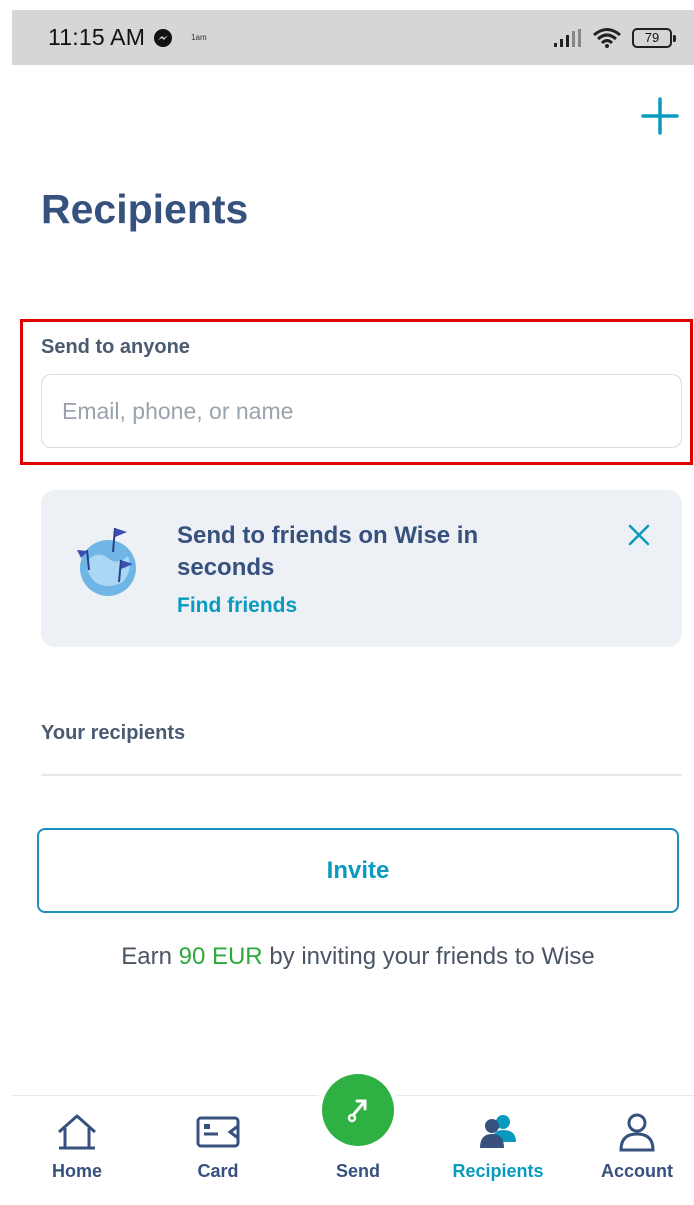 This screenshot has width=694, height=1205. Describe the element at coordinates (637, 1132) in the screenshot. I see `account-icon` at that location.